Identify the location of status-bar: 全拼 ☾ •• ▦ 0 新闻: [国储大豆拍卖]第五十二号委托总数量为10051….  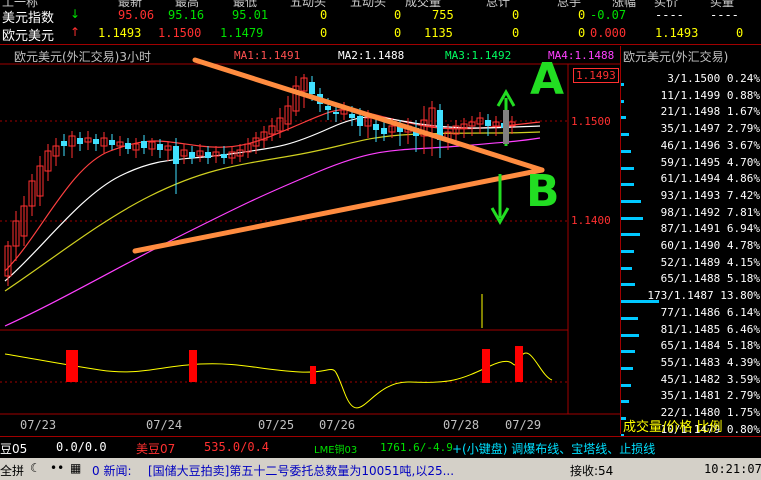
(380, 469).